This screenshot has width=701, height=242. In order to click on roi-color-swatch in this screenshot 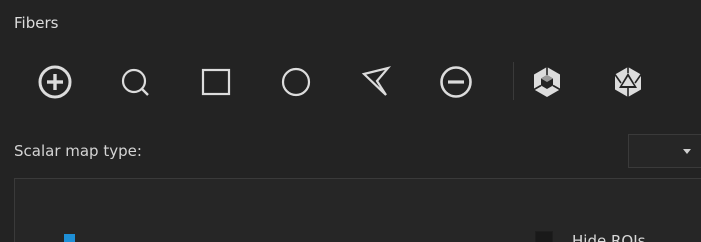, I will do `click(69, 238)`.